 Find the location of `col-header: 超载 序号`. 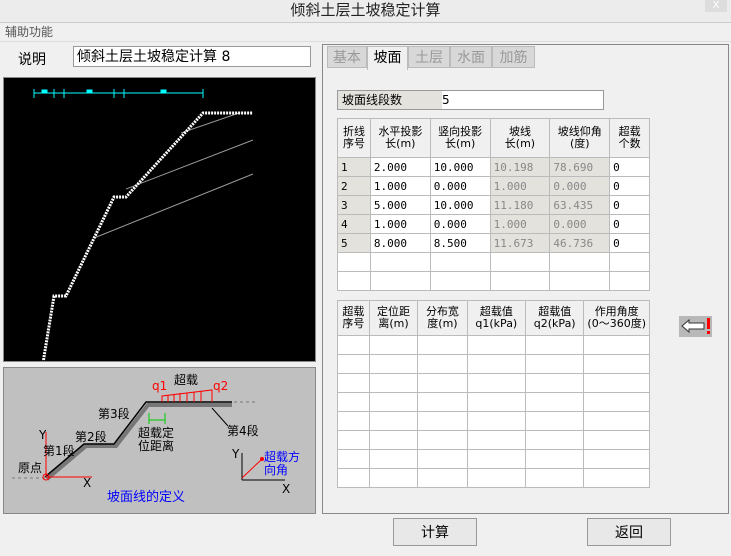

col-header: 超载 序号 is located at coordinates (353, 318).